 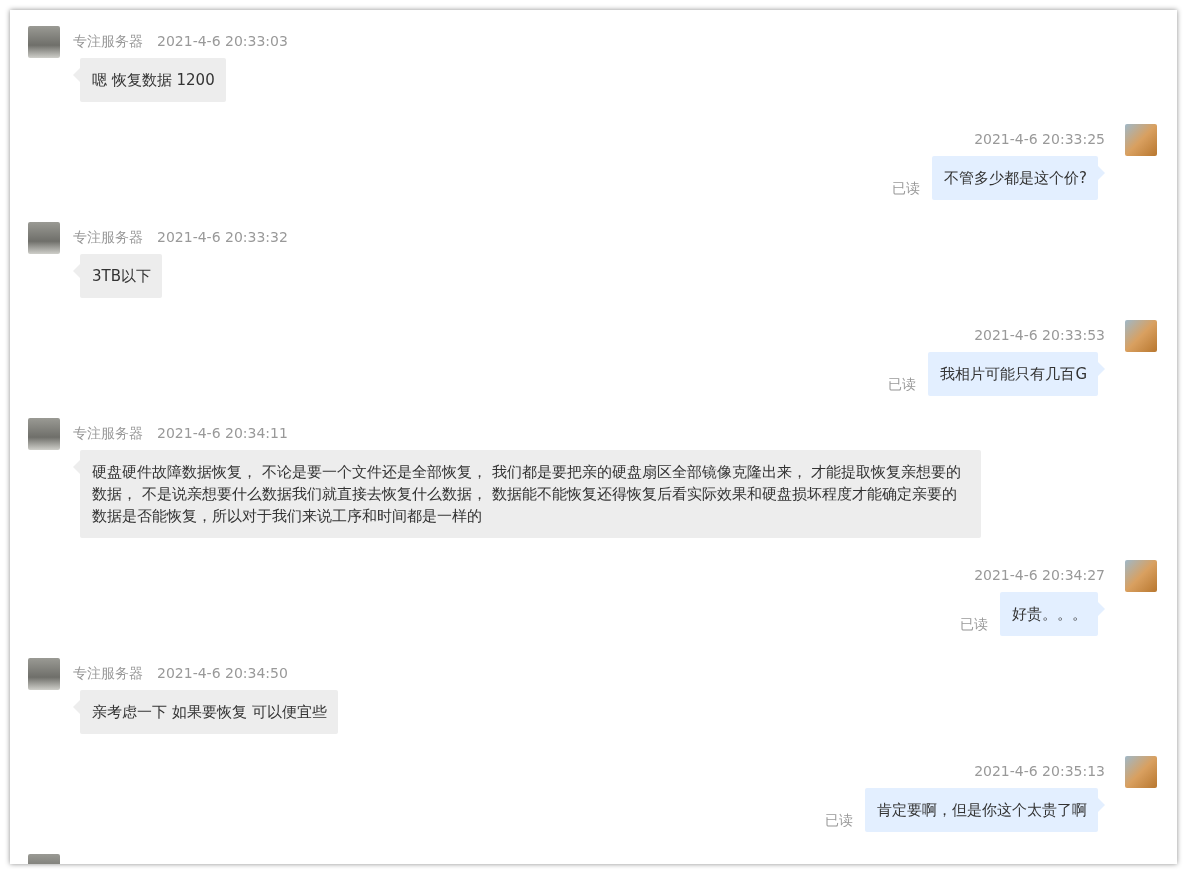 I want to click on message-bubble: 嗯 恢复数据 1200, so click(x=153, y=80).